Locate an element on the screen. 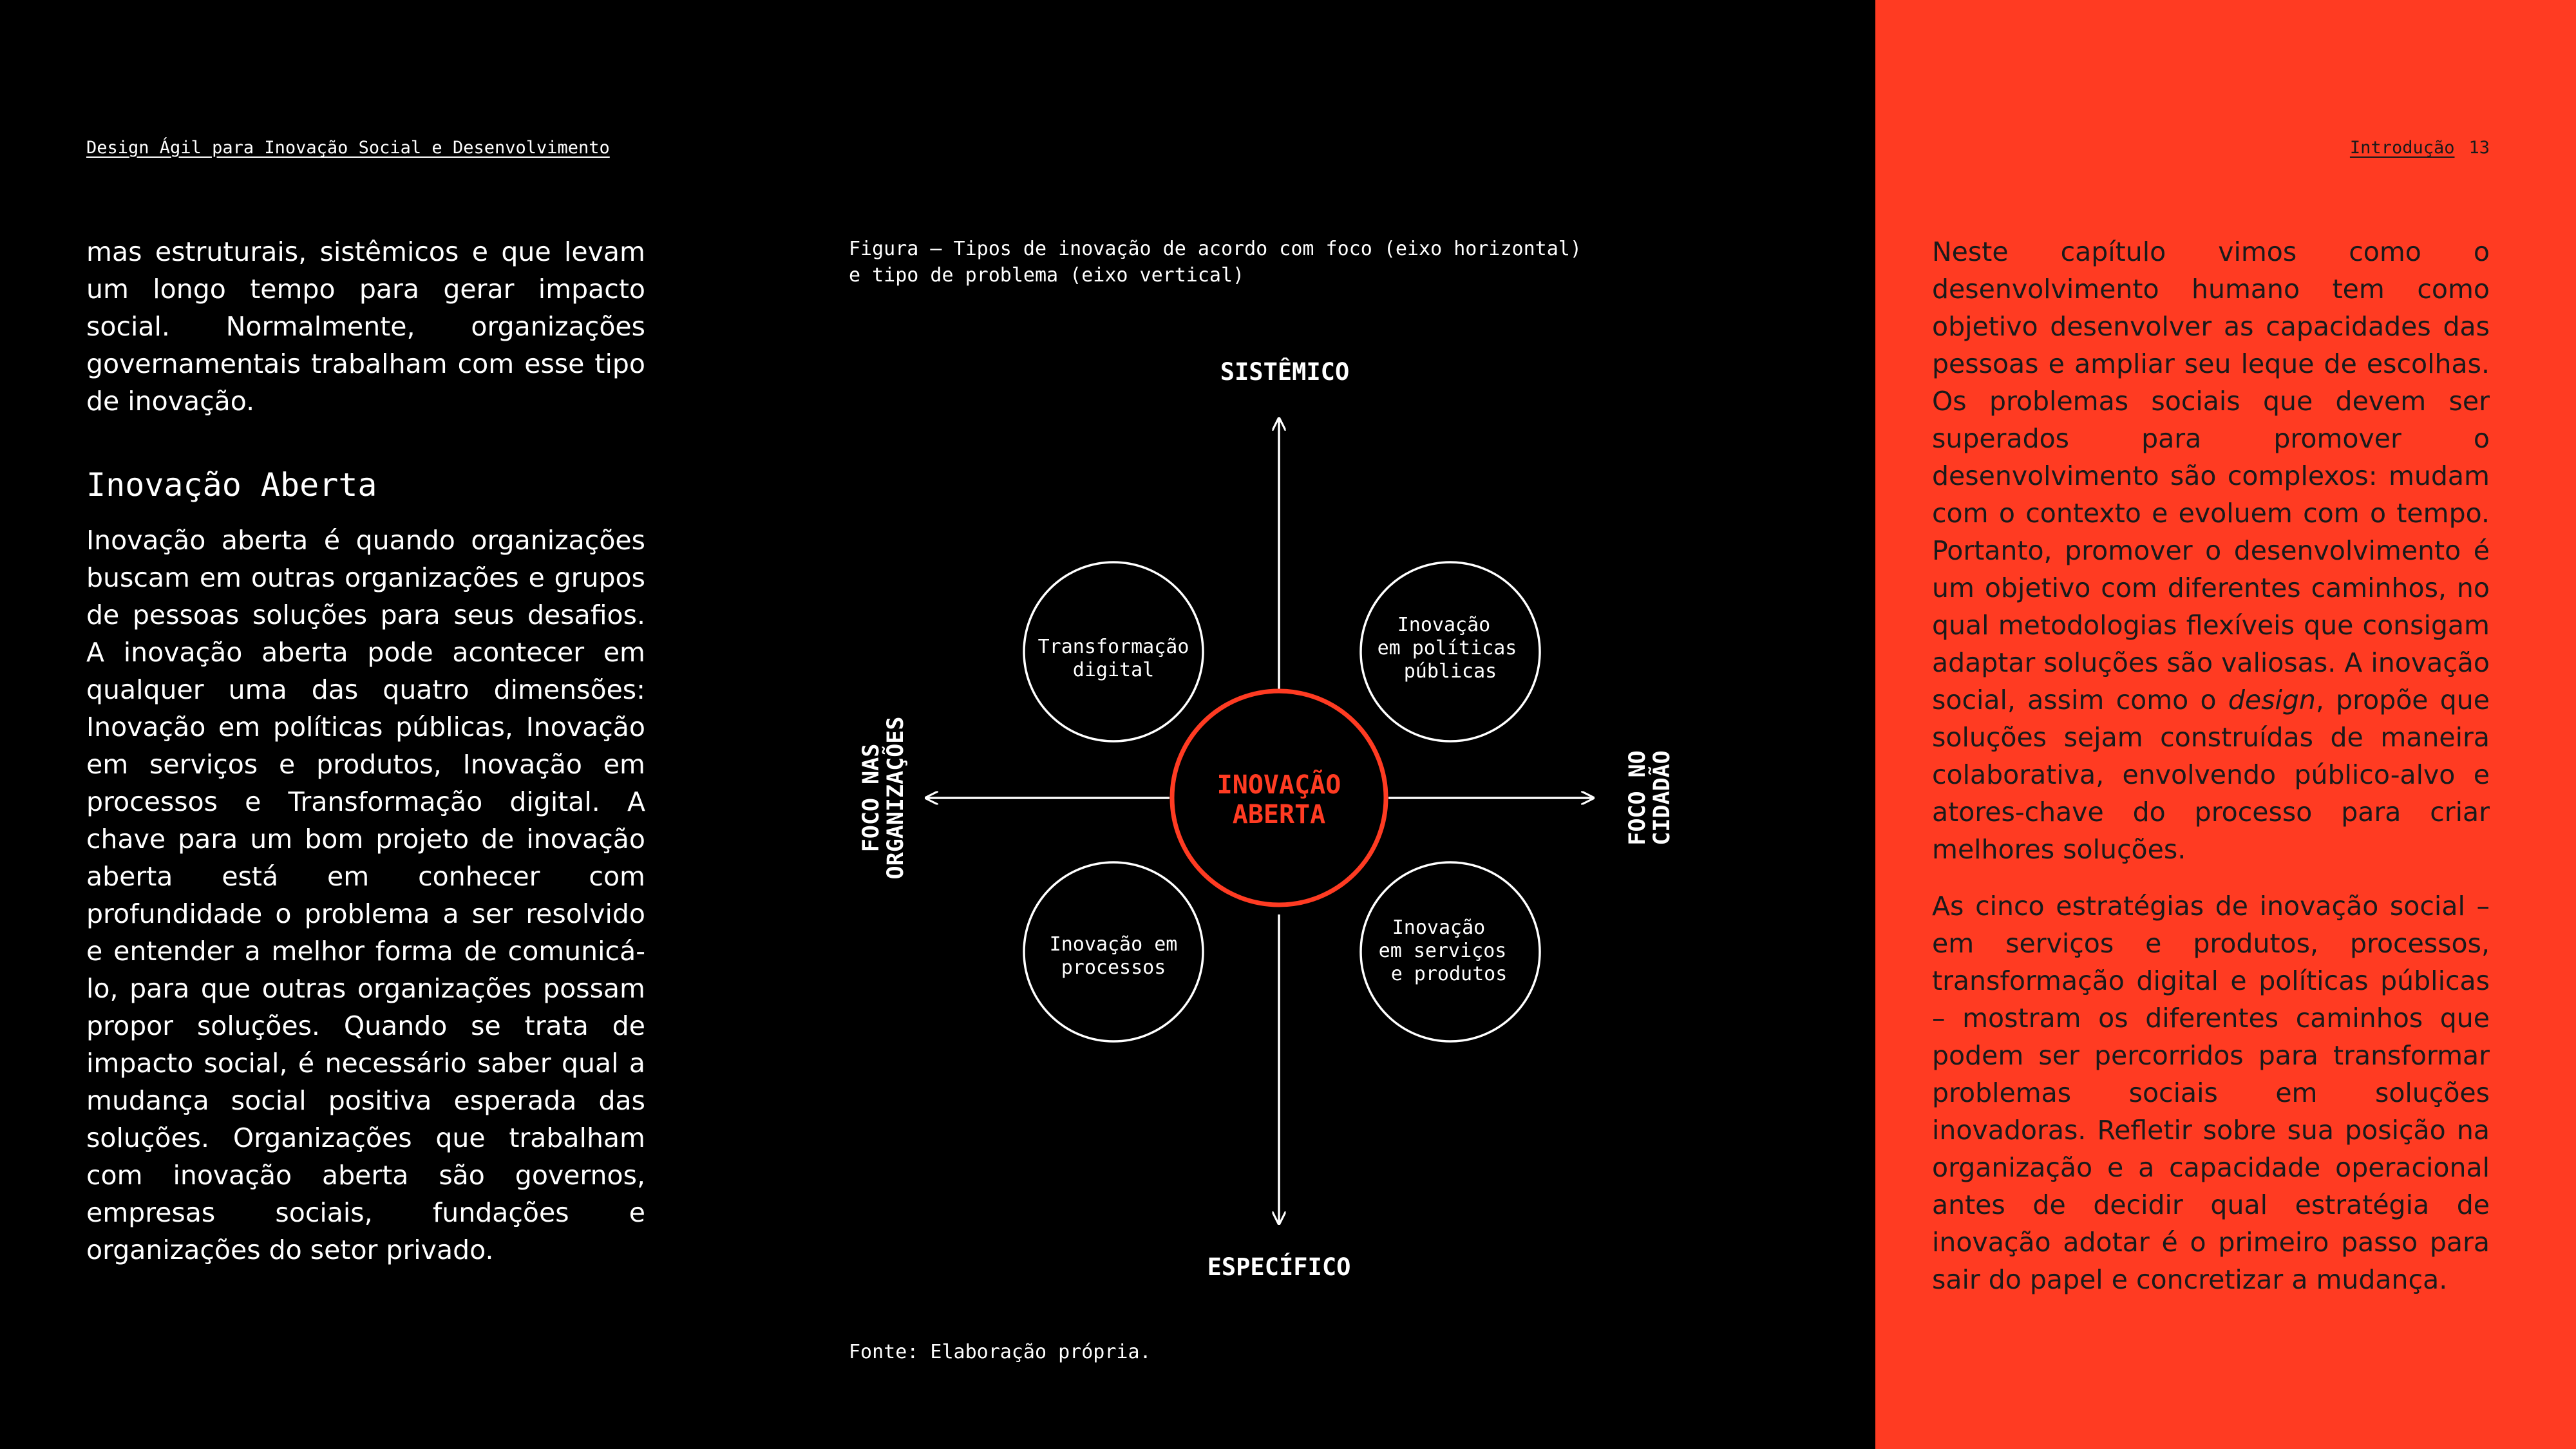 The width and height of the screenshot is (2576, 1449). top-left-label-line2: digital is located at coordinates (1113, 670).